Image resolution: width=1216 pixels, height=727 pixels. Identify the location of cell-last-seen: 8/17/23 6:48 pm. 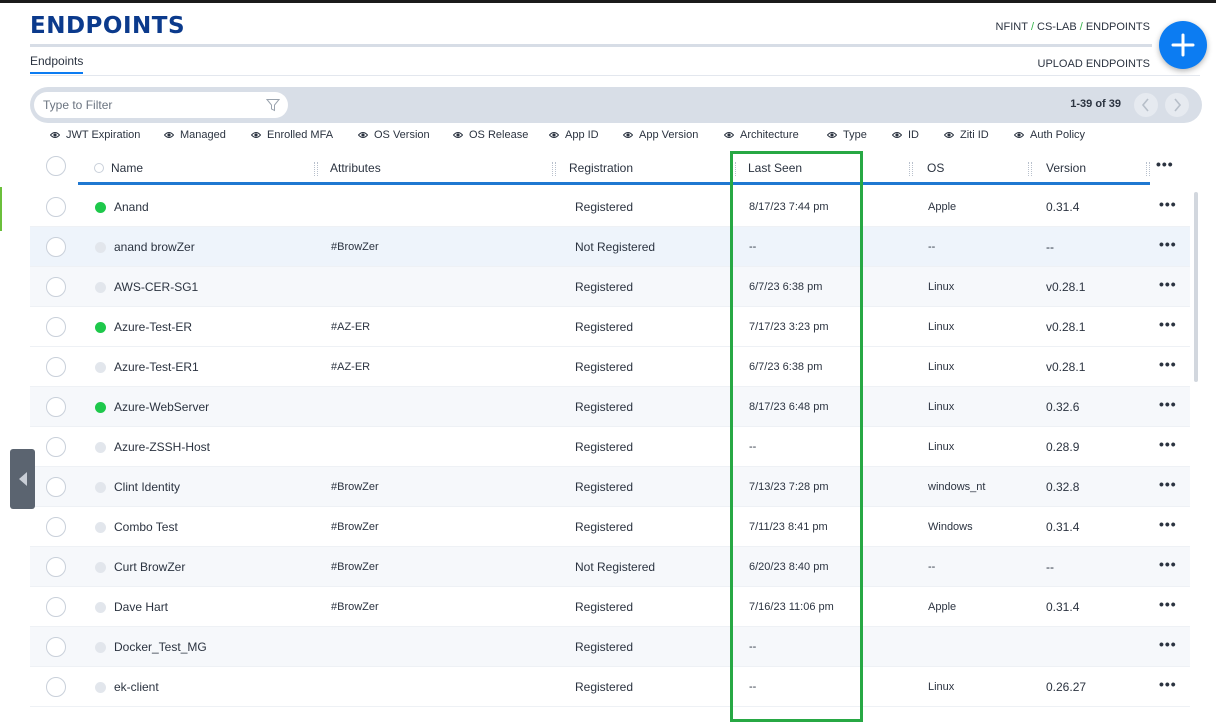
(789, 407).